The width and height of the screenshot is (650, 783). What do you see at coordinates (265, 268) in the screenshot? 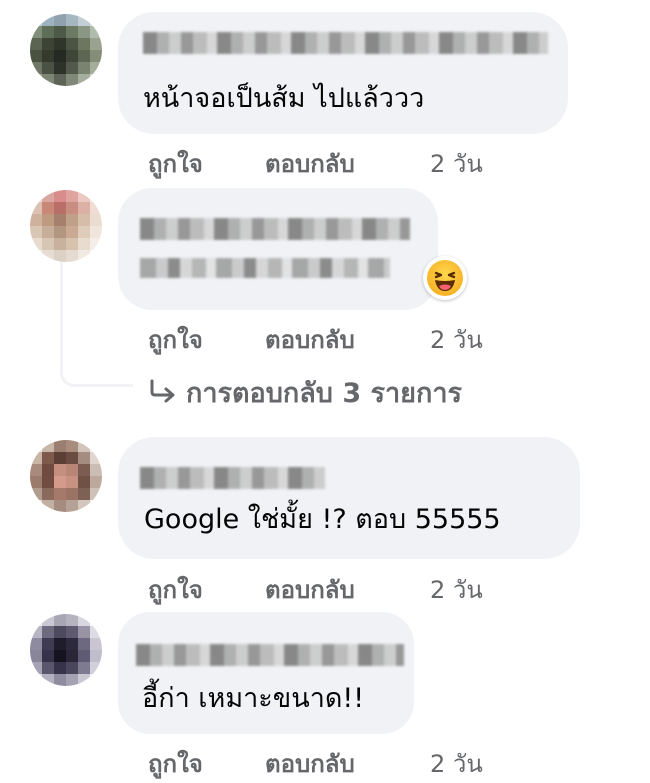
I see `comment-text-blurred` at bounding box center [265, 268].